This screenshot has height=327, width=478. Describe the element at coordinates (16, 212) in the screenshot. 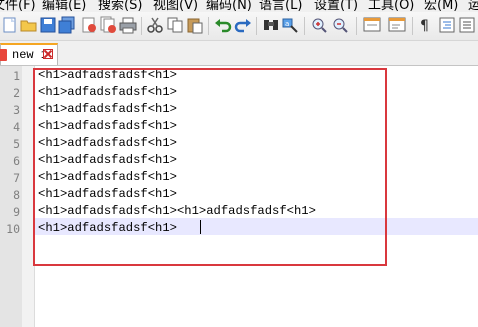

I see `line-number: 9` at that location.